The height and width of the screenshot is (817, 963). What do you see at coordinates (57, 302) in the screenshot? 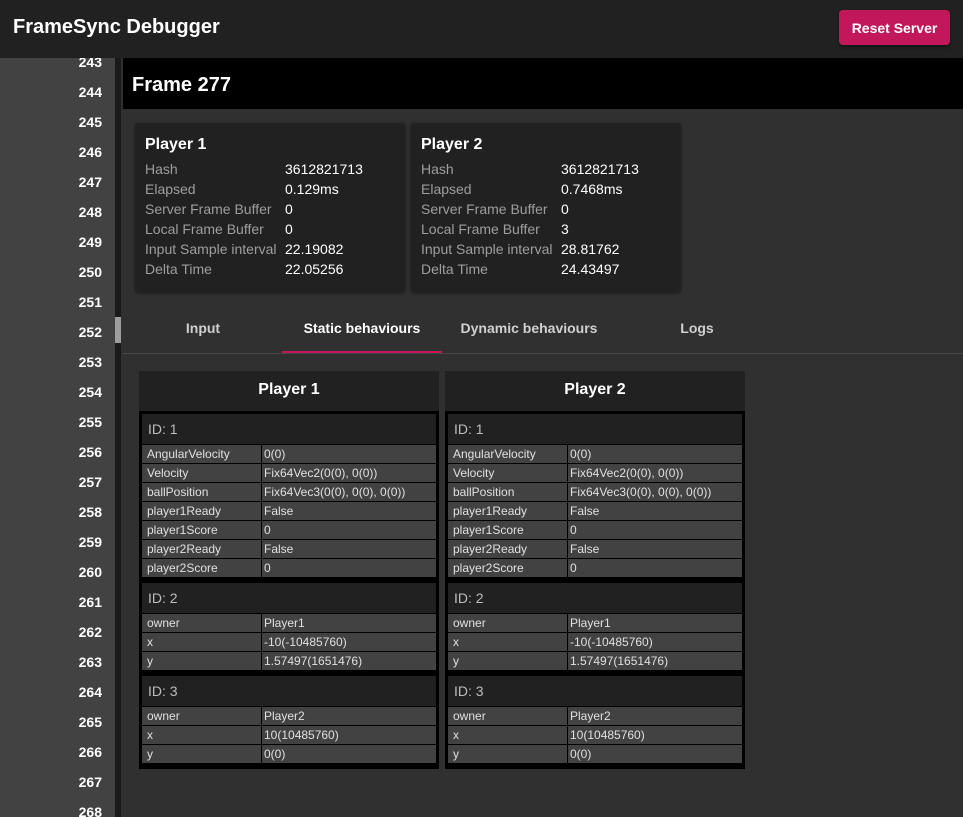
I see `frame-list-item: 251` at bounding box center [57, 302].